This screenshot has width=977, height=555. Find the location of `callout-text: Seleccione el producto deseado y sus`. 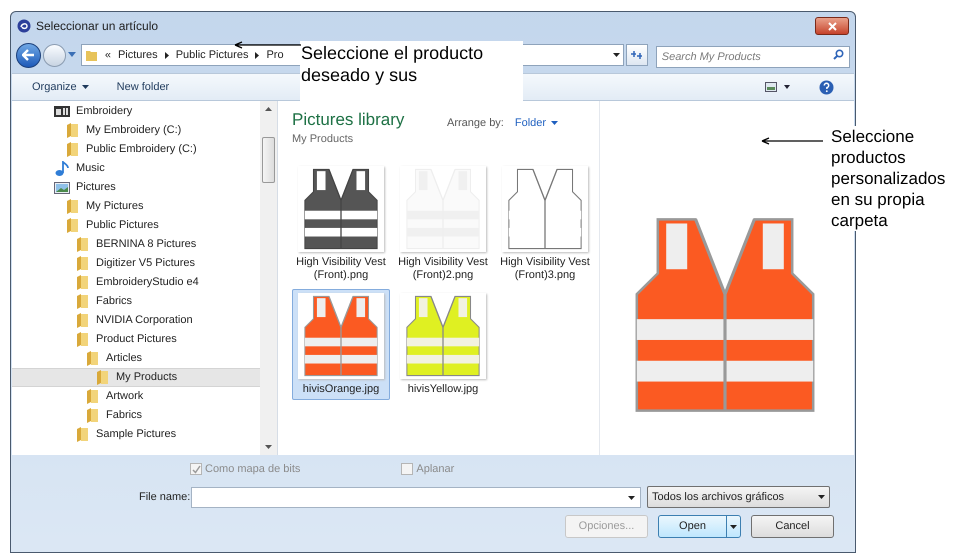

callout-text: Seleccione el producto deseado y sus is located at coordinates (411, 71).